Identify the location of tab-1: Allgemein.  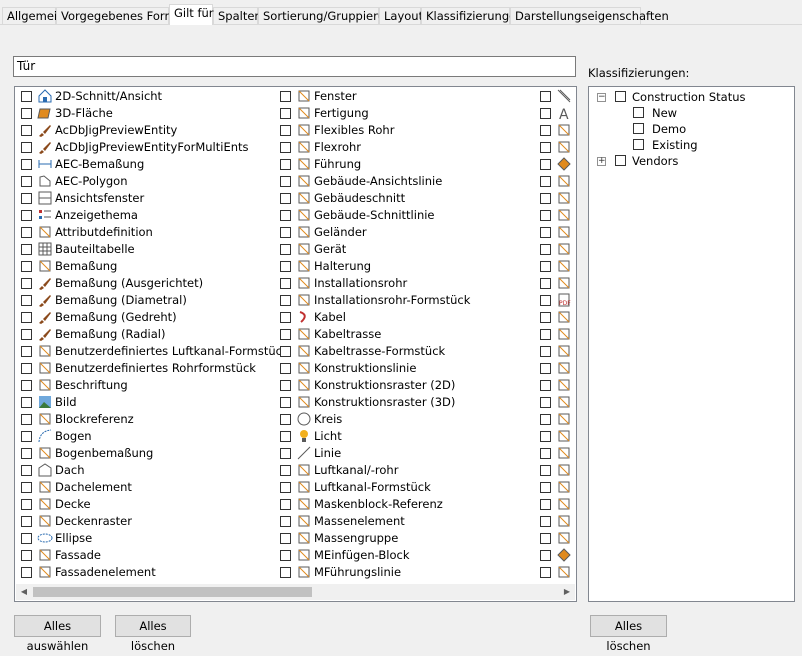
(33, 15).